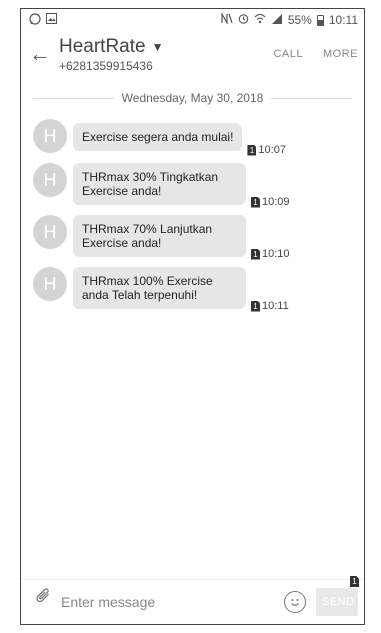 This screenshot has width=381, height=633. What do you see at coordinates (159, 184) in the screenshot?
I see `message-bubble: THRmax 30% Tingkatkan Exercise anda!` at bounding box center [159, 184].